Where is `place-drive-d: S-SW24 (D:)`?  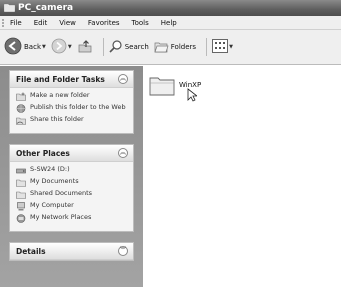
place-drive-d: S-SW24 (D:) is located at coordinates (71, 170).